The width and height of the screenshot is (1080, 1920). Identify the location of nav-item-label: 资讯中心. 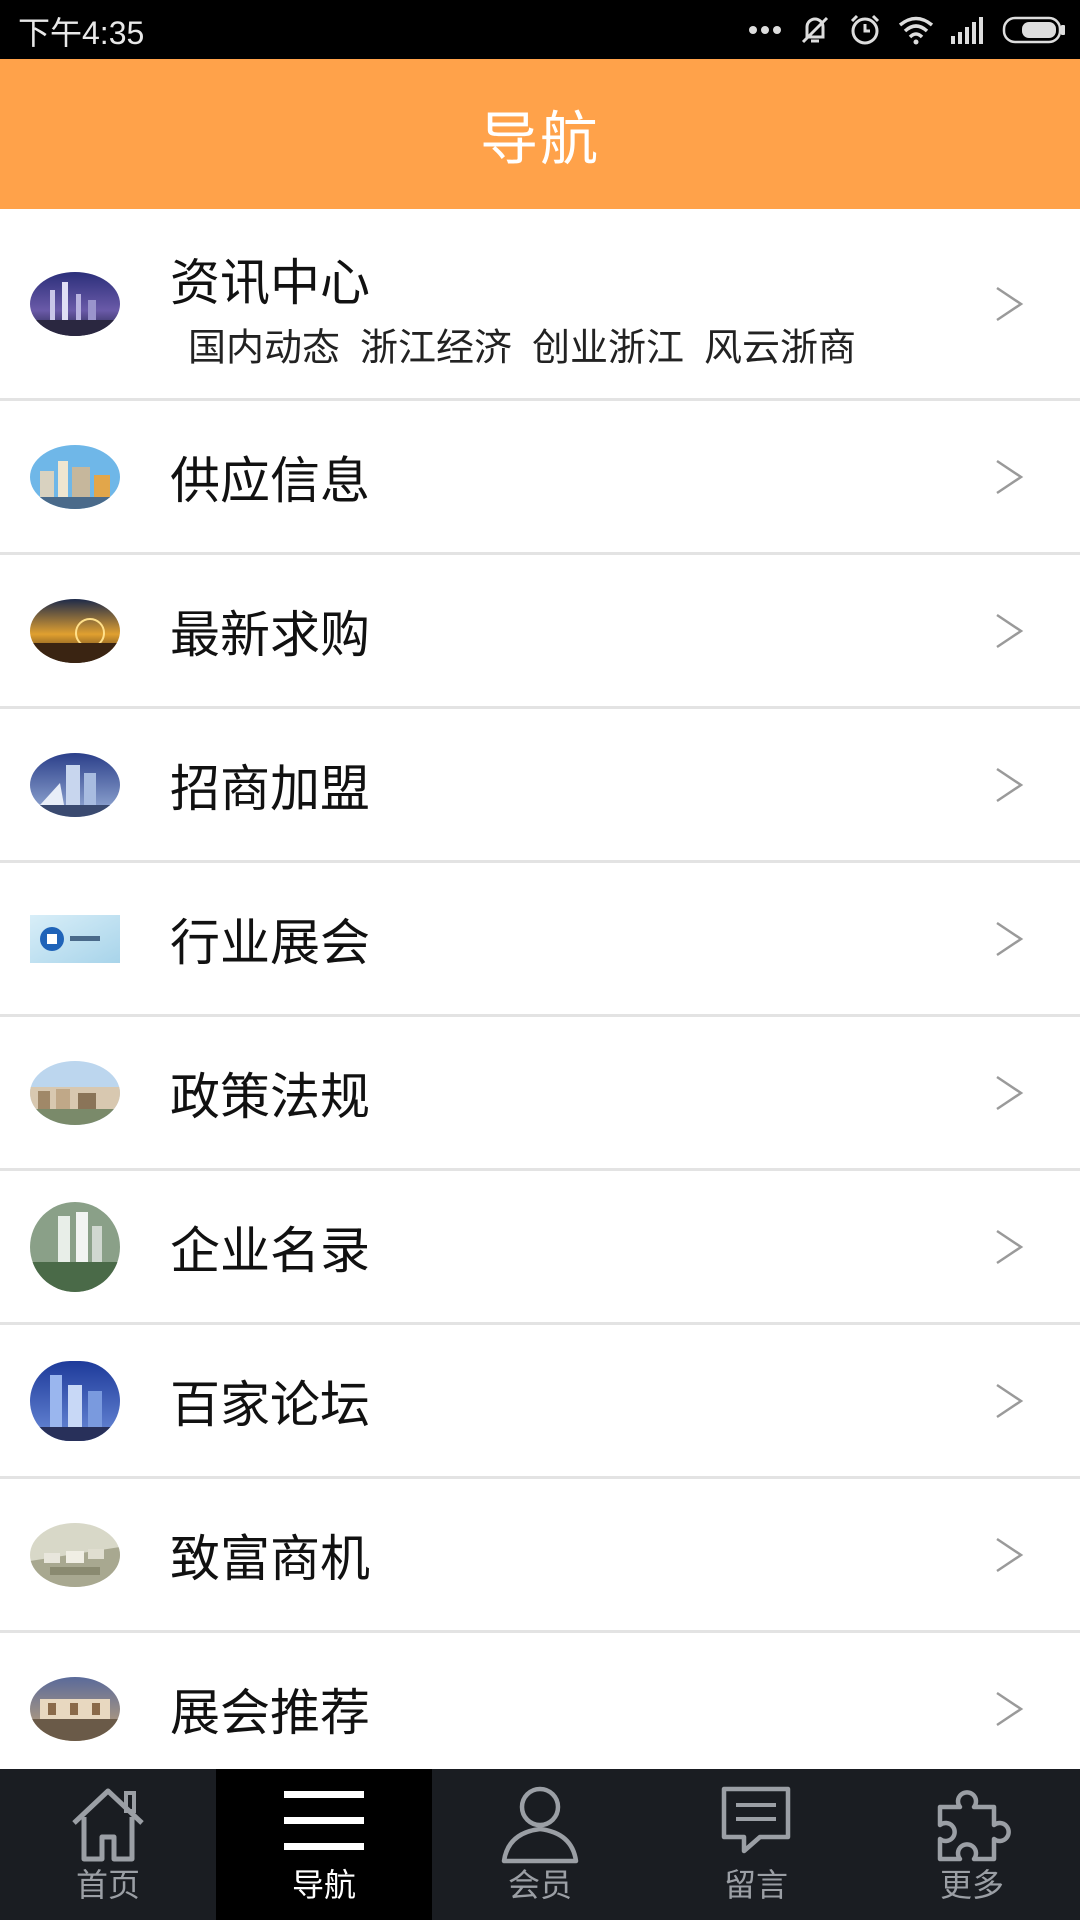
(270, 283).